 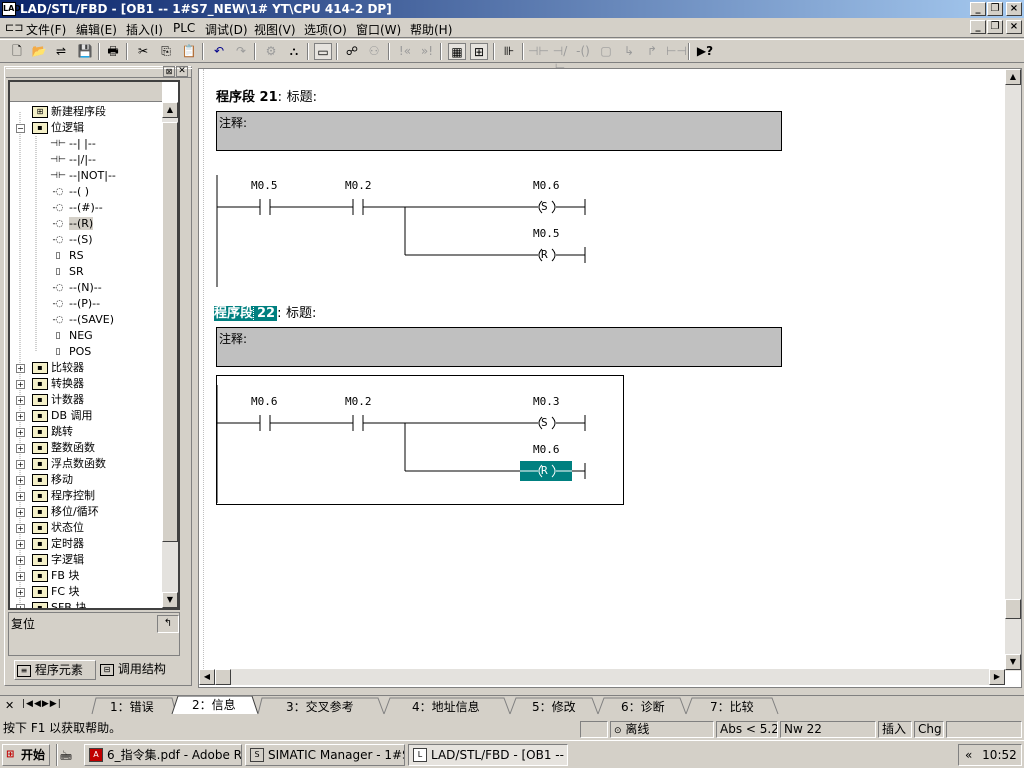 I want to click on help-icon: ▶?, so click(x=705, y=51).